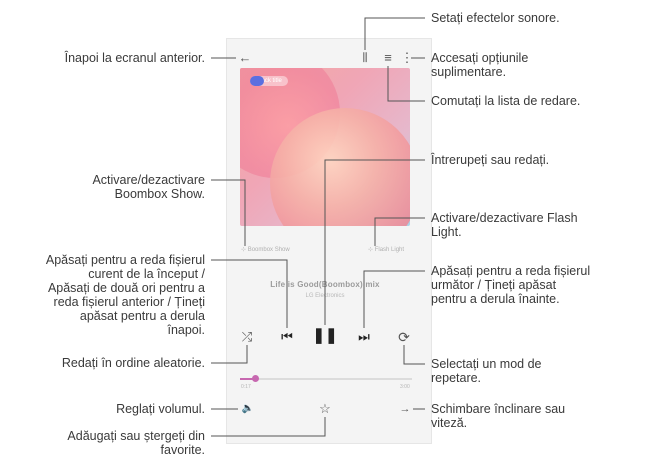  I want to click on time-total: 3:00, so click(405, 387).